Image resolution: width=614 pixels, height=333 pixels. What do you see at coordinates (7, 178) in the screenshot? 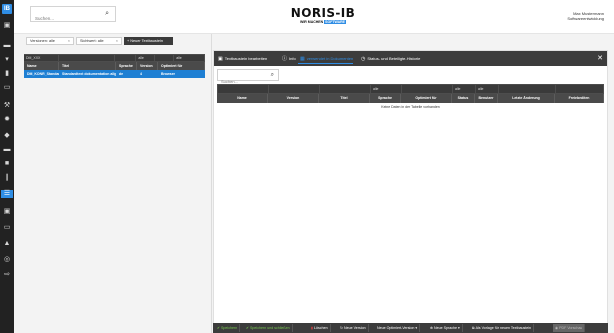
I see `info-icon: ❙` at bounding box center [7, 178].